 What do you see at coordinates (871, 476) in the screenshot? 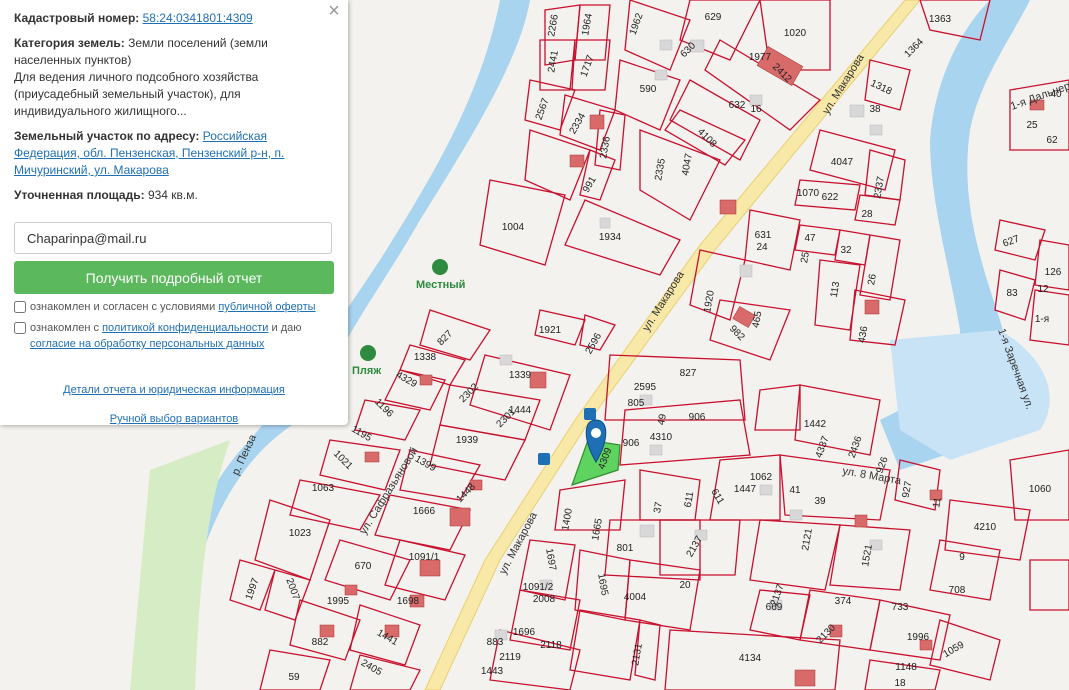
I see `street-label: ул. 8 Марта` at bounding box center [871, 476].